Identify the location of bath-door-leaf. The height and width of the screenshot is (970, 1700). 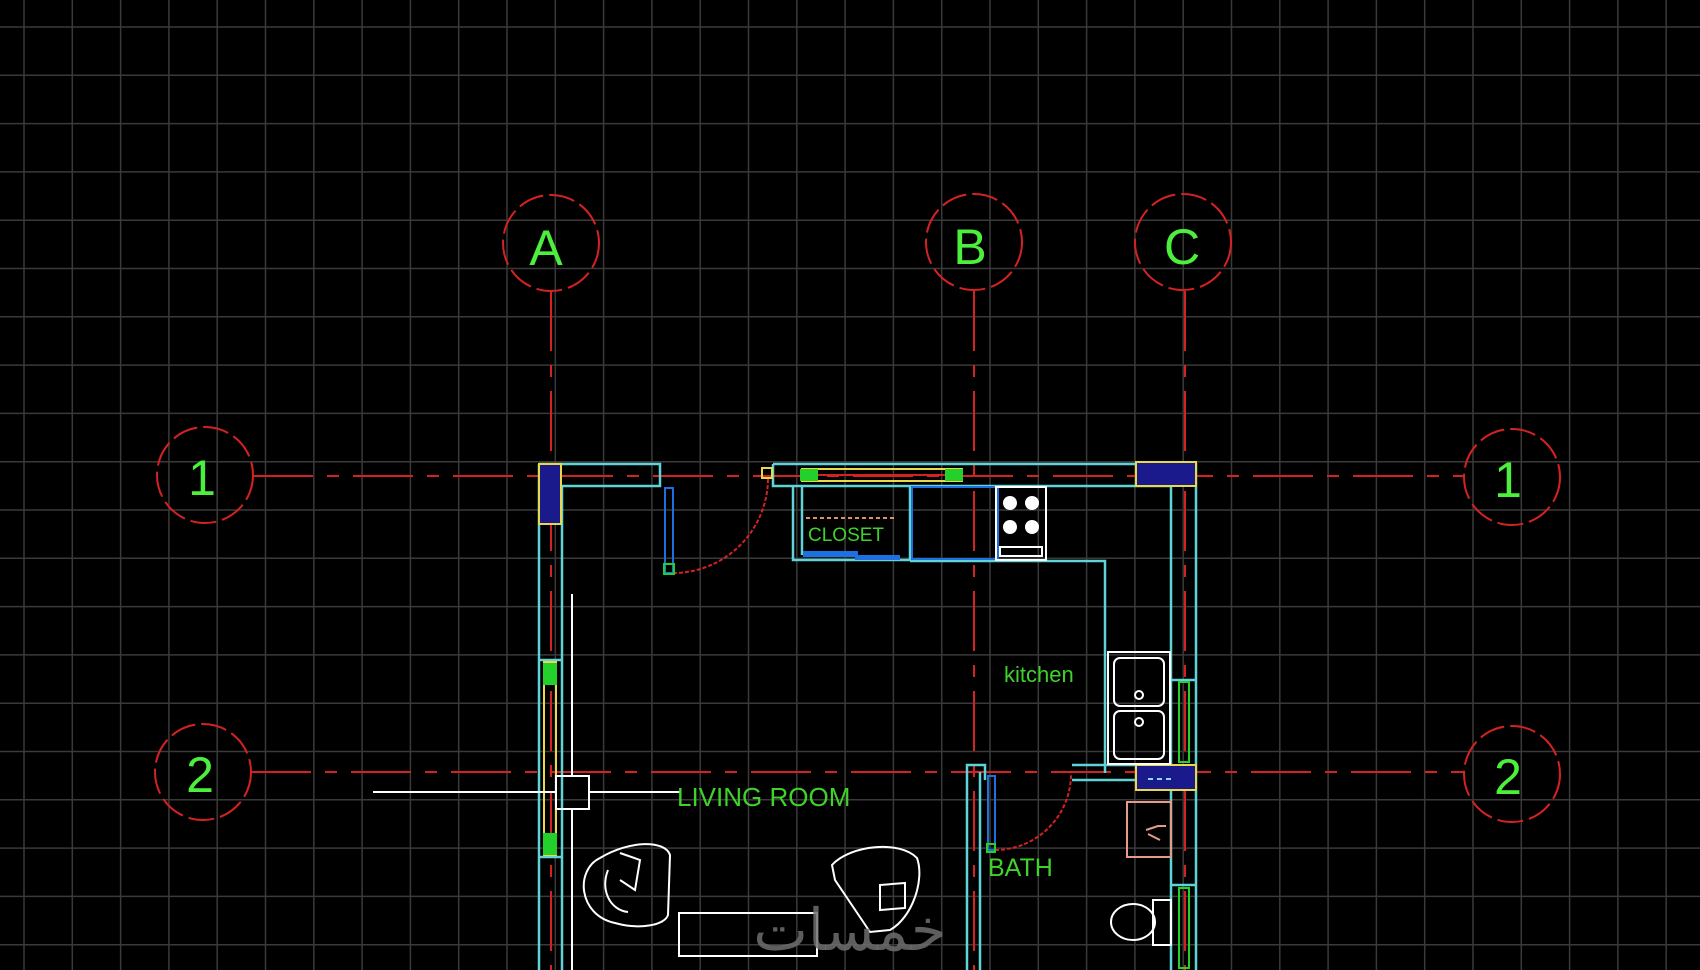
(991, 813).